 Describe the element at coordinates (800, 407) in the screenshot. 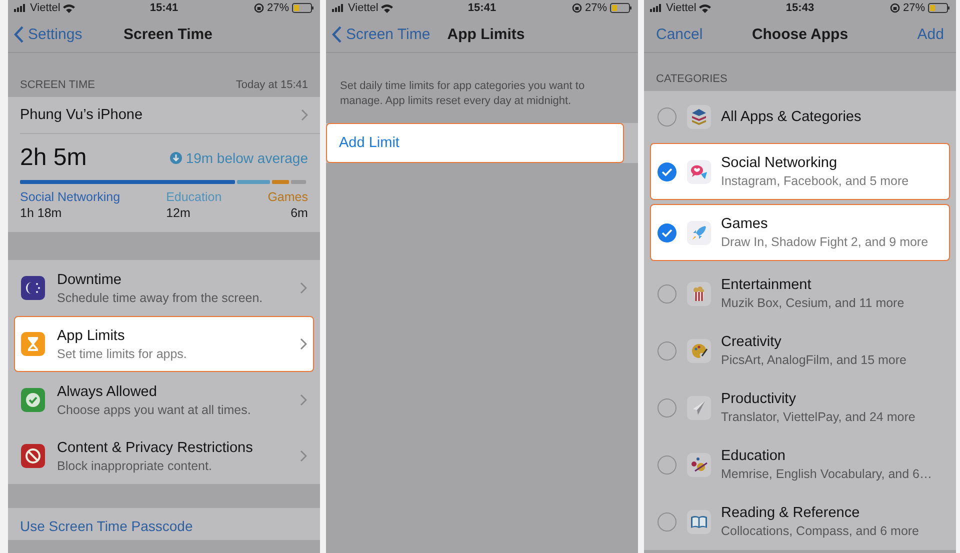

I see `category-row: Productivity Translator, ViettelPay, and 24 more` at that location.